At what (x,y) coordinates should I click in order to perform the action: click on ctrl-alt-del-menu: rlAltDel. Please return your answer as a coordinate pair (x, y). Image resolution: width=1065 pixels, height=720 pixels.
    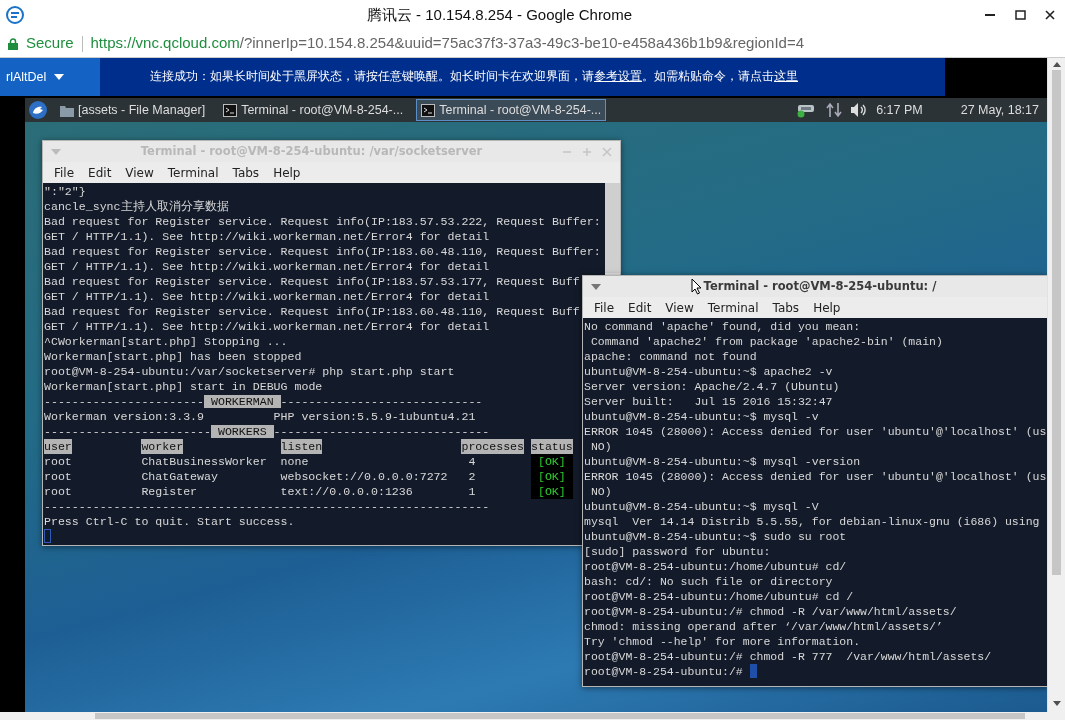
    Looking at the image, I should click on (50, 77).